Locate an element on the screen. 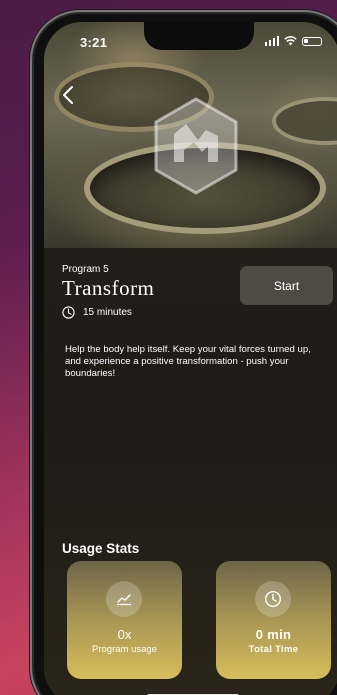 The image size is (337, 695). total-time-card: 0 min Total Time is located at coordinates (273, 620).